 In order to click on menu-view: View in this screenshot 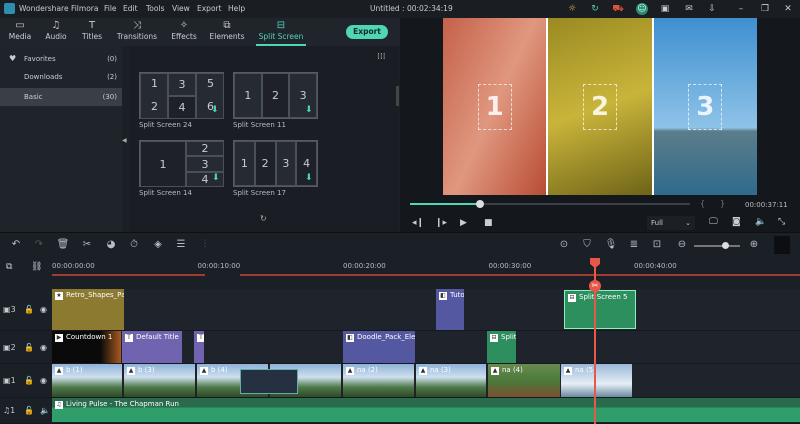, I will do `click(181, 8)`.